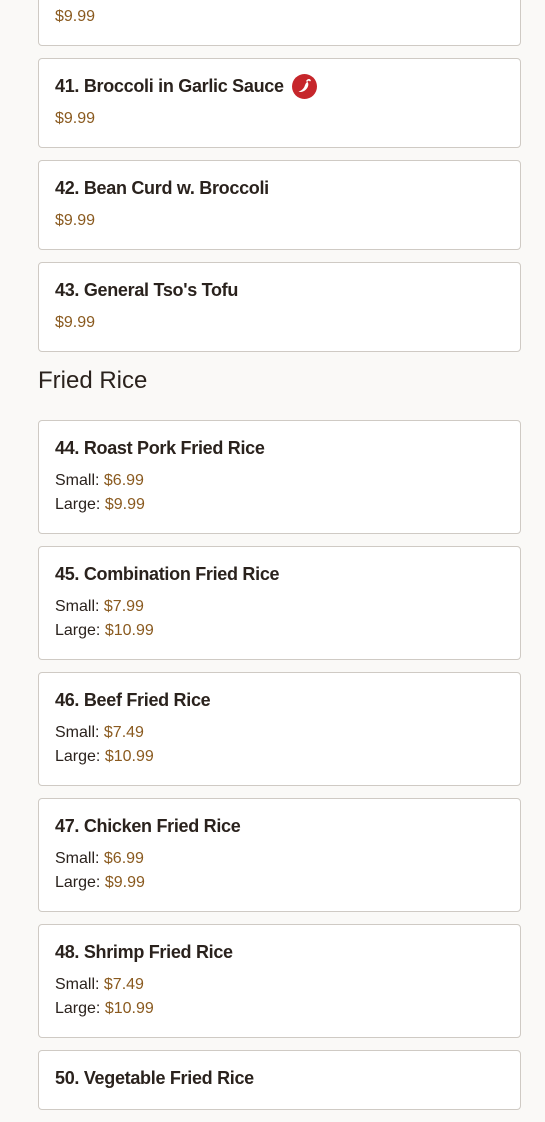 This screenshot has height=1122, width=545. What do you see at coordinates (162, 188) in the screenshot?
I see `item-name: 42. Bean Curd w. Broccoli` at bounding box center [162, 188].